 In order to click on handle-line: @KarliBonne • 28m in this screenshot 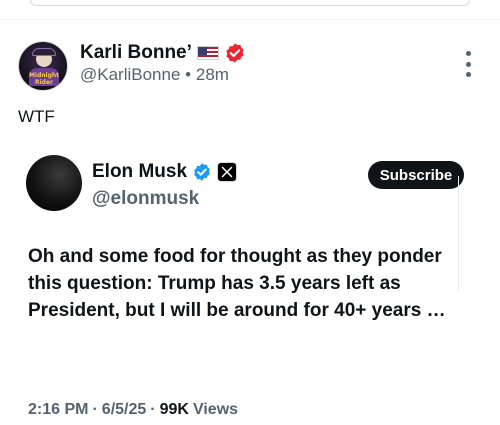, I will do `click(154, 75)`.